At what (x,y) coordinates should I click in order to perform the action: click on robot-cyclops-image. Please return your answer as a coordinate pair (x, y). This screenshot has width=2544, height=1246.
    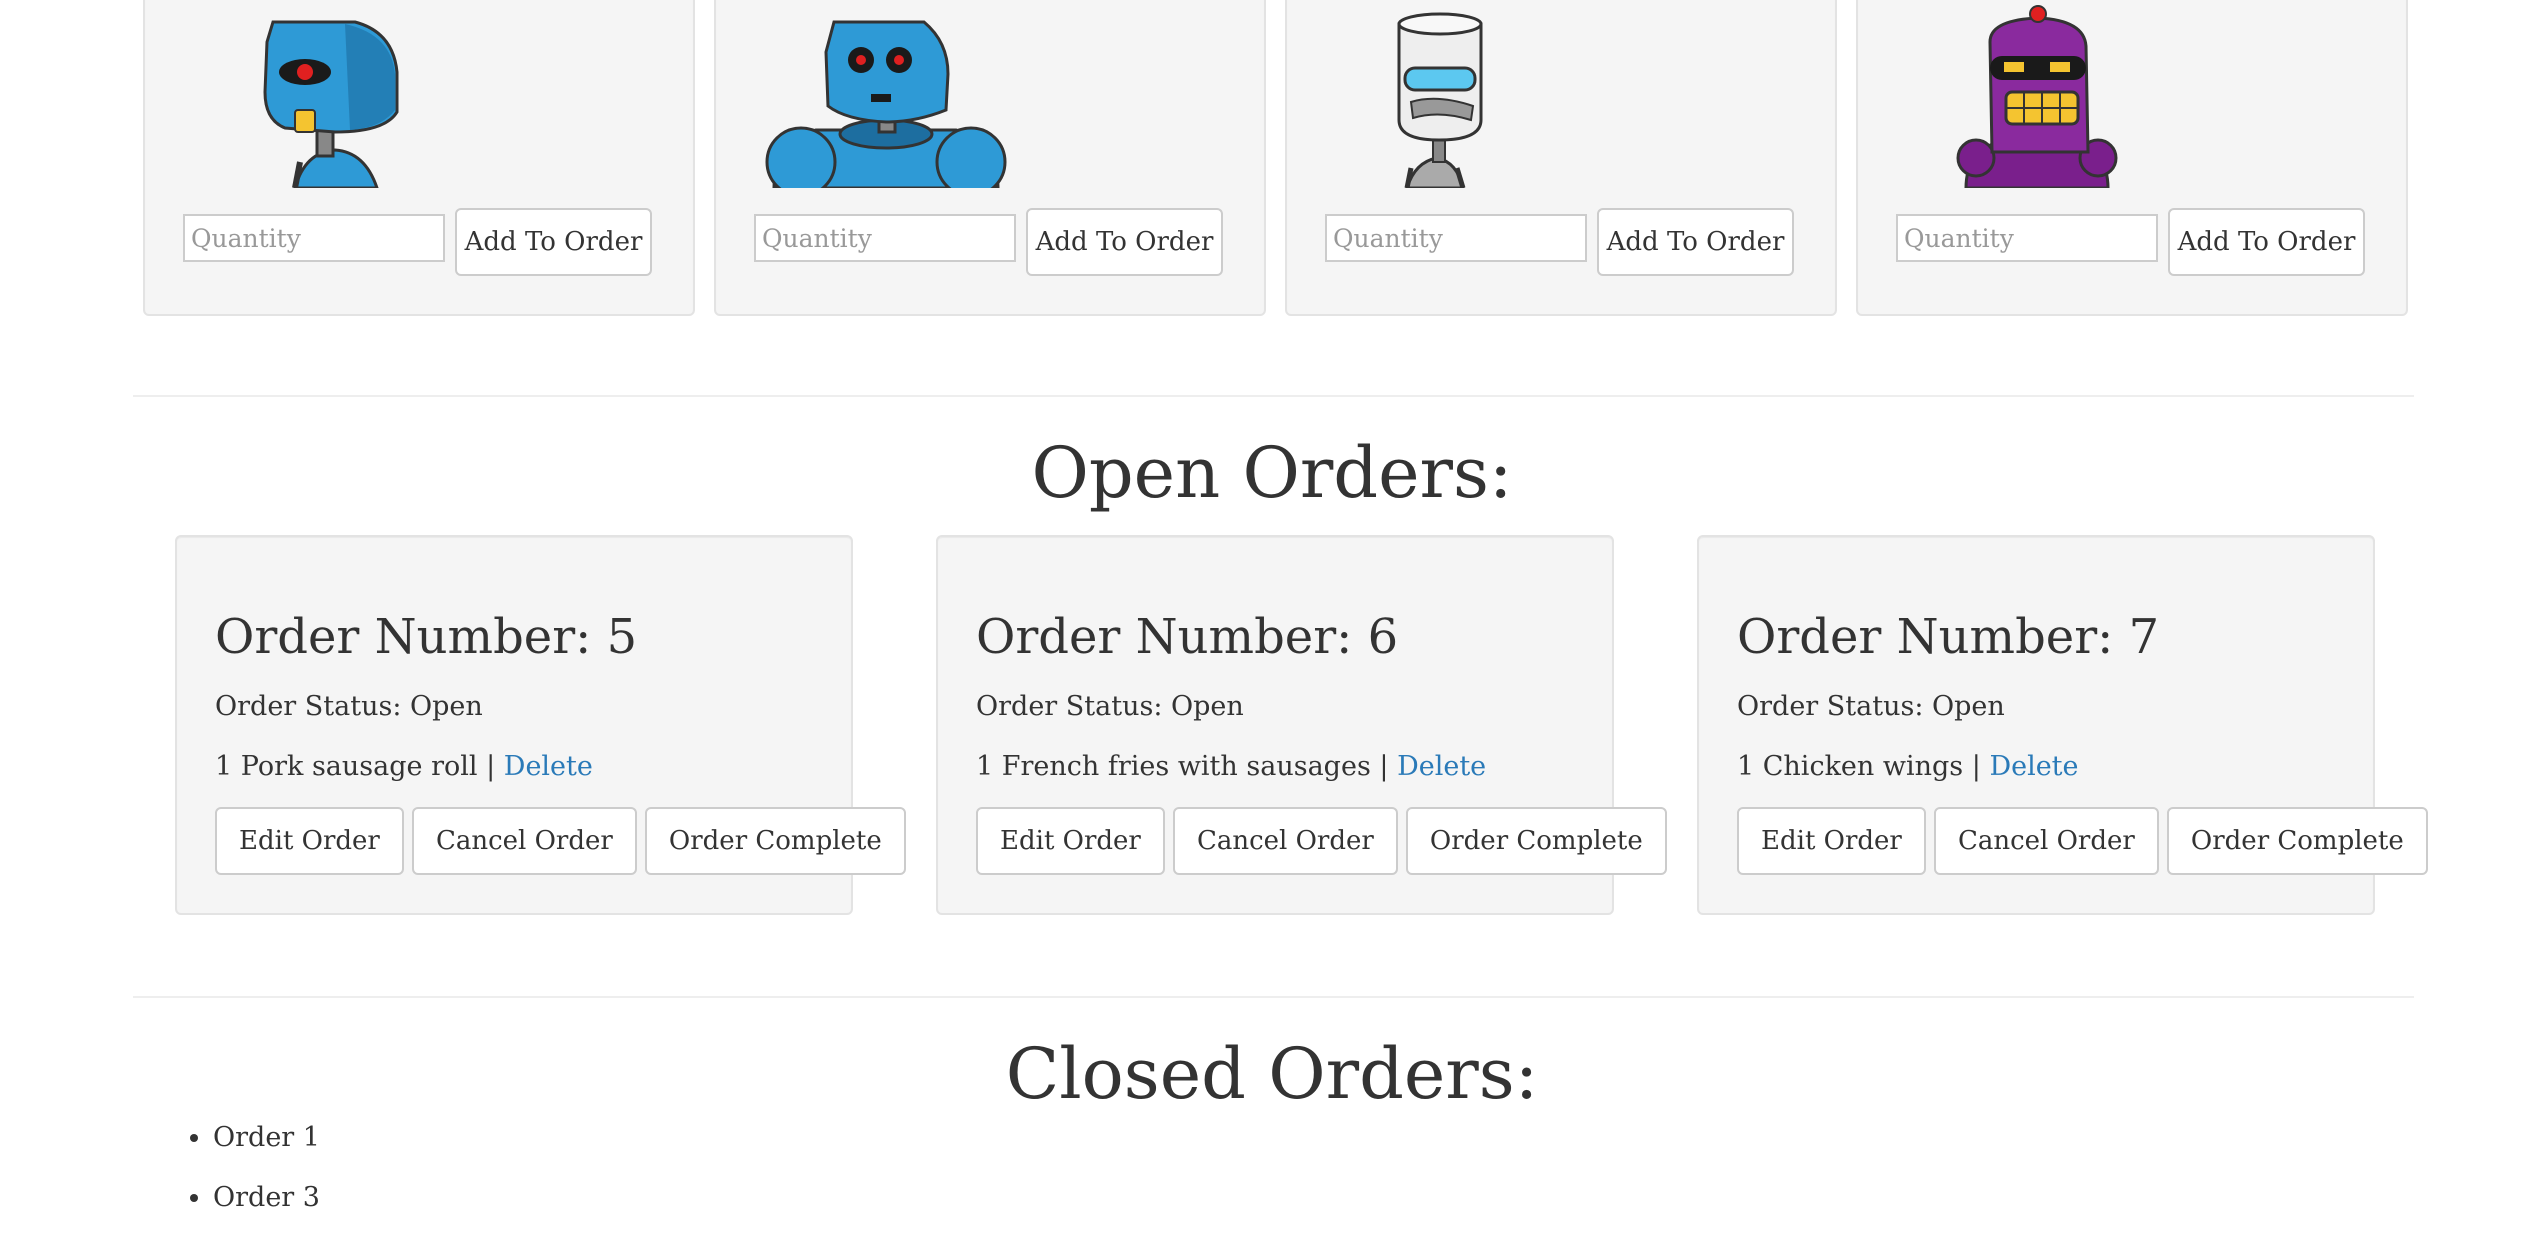
    Looking at the image, I should click on (419, 95).